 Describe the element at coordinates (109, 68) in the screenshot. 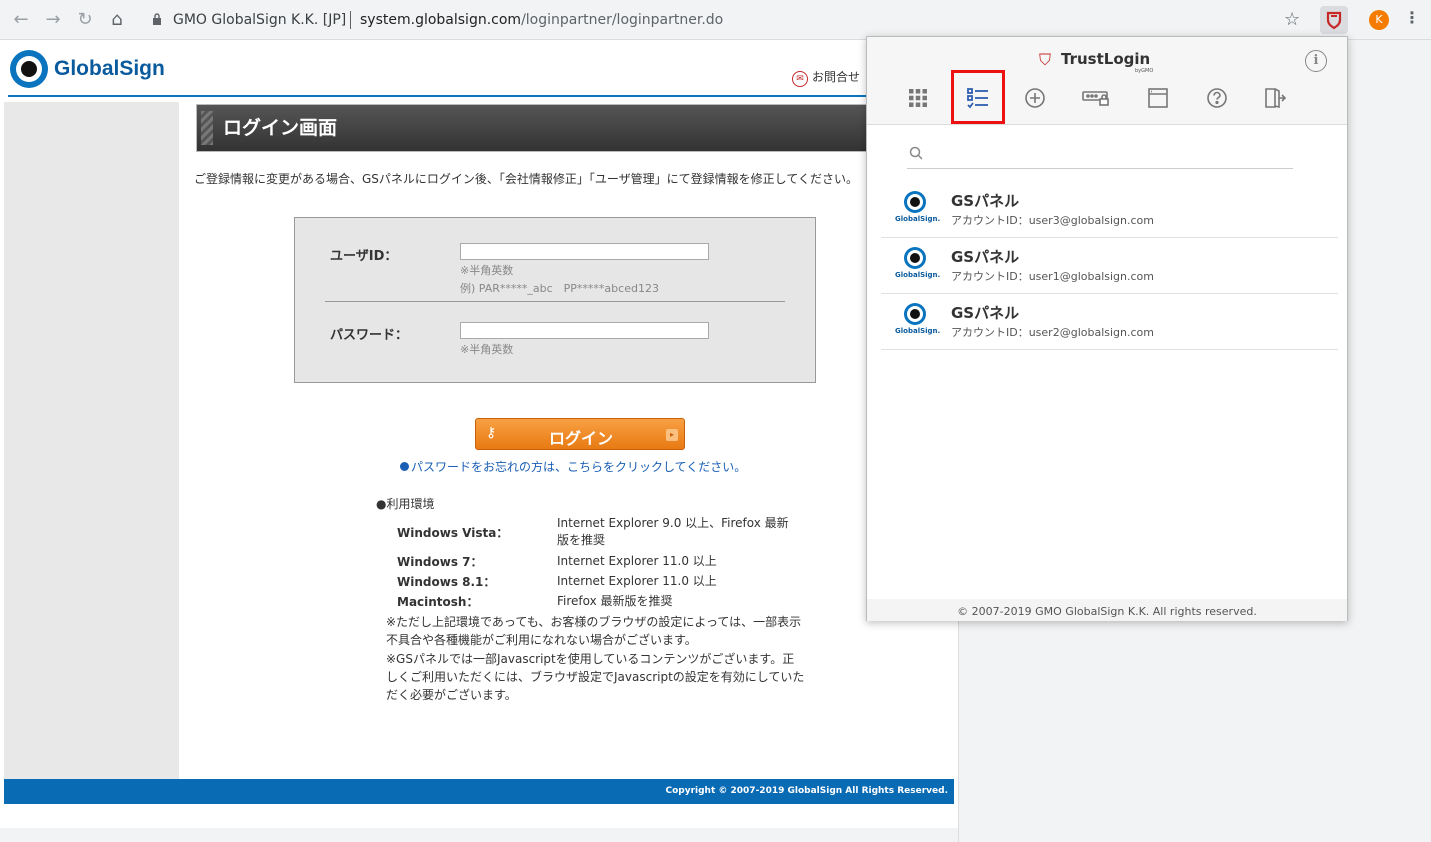

I see `logo-text: GlobalSign` at that location.